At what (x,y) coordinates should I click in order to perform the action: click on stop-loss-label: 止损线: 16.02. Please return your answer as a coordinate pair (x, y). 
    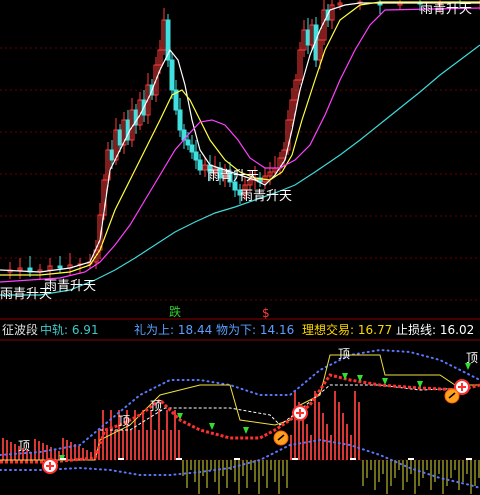
    Looking at the image, I should click on (435, 330).